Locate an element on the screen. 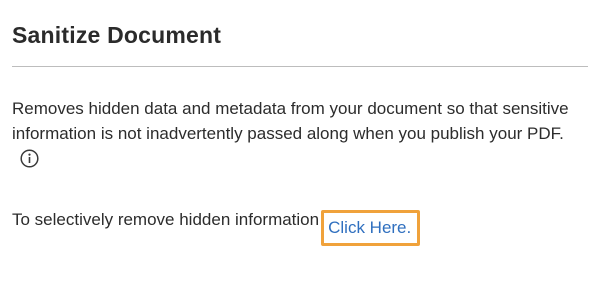  click-here-link: Click Here. is located at coordinates (369, 227).